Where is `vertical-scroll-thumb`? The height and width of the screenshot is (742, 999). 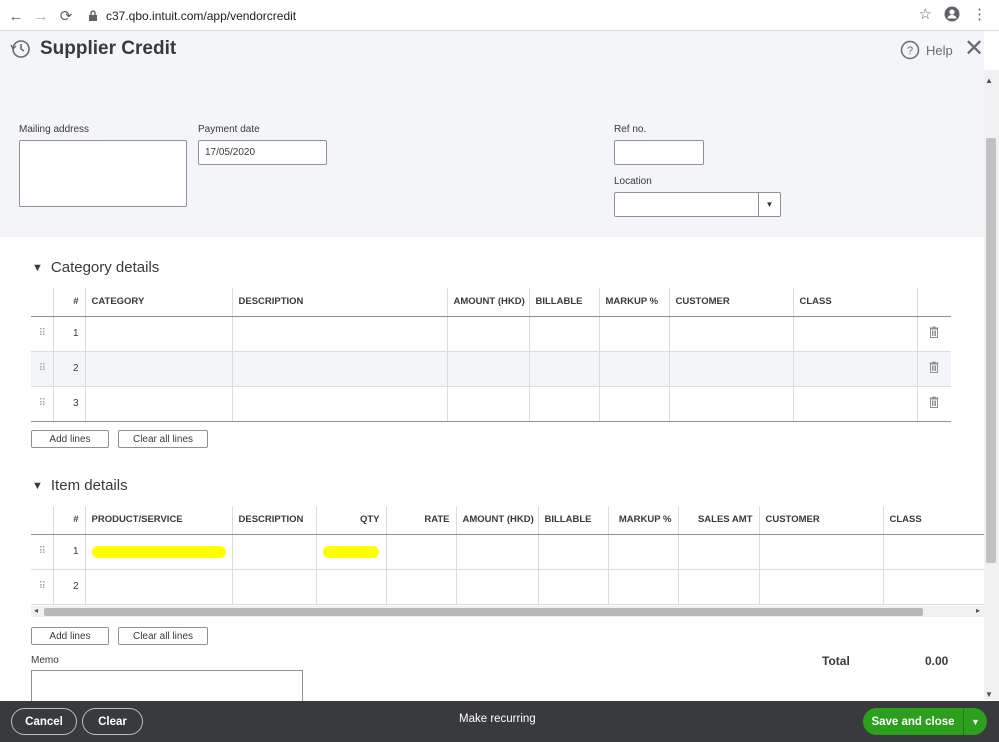 vertical-scroll-thumb is located at coordinates (991, 350).